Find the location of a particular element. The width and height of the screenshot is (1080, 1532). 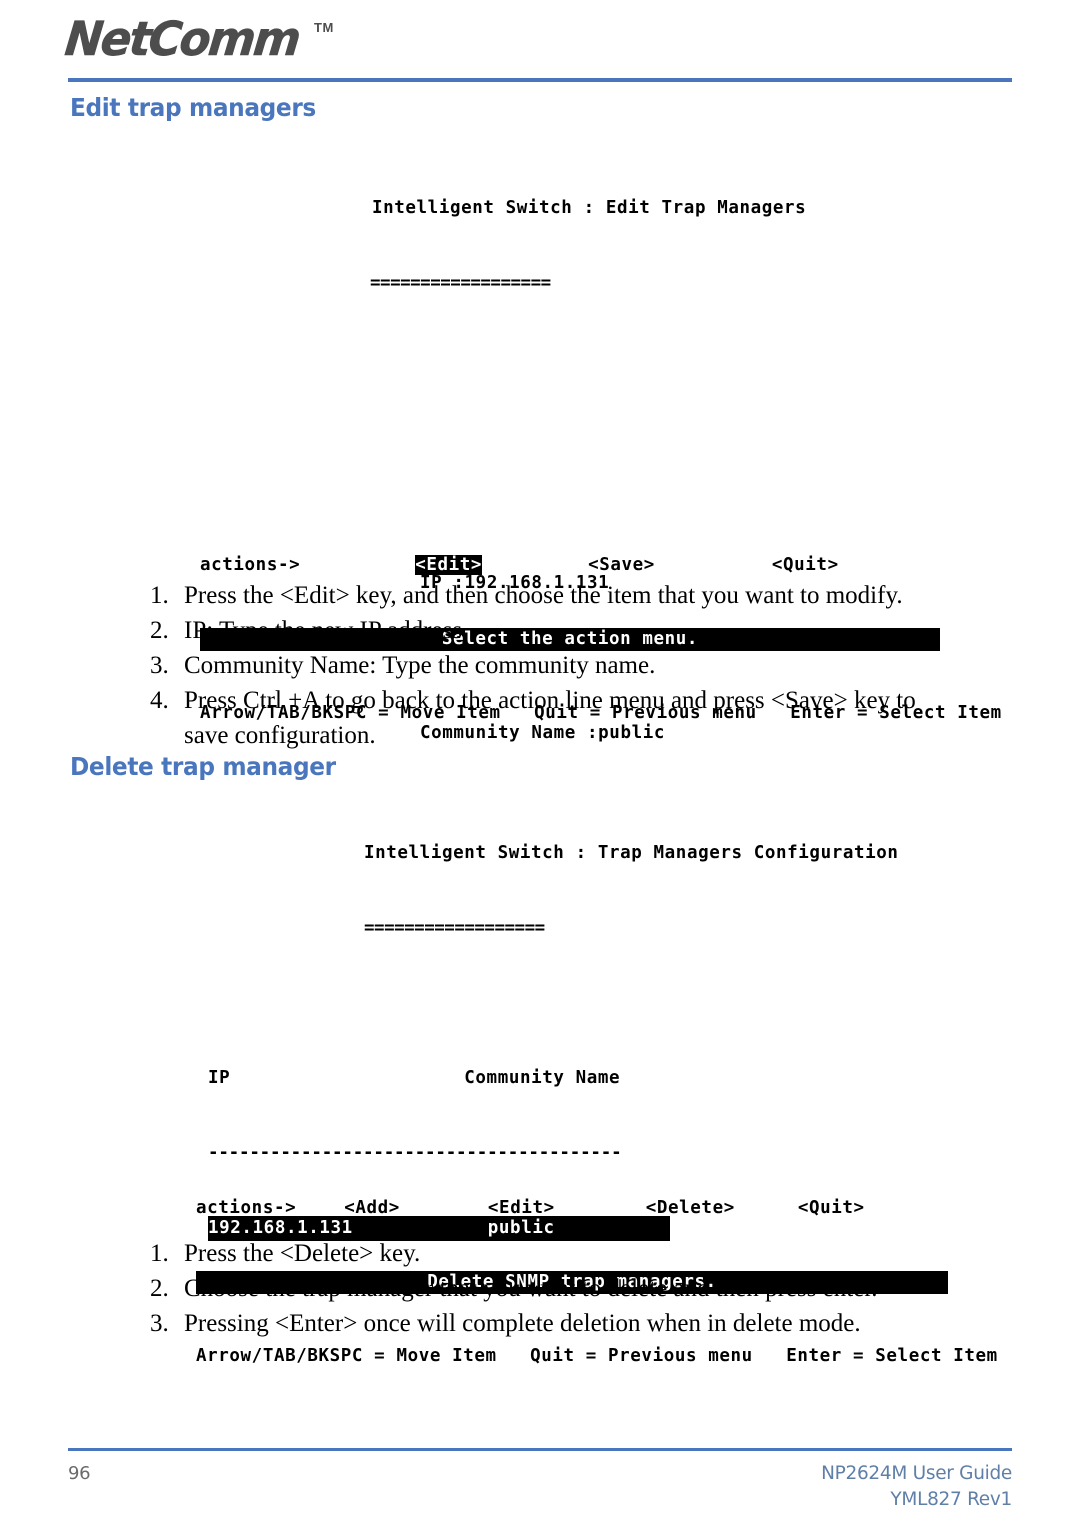

action-add-button: <Add> is located at coordinates (372, 1208).